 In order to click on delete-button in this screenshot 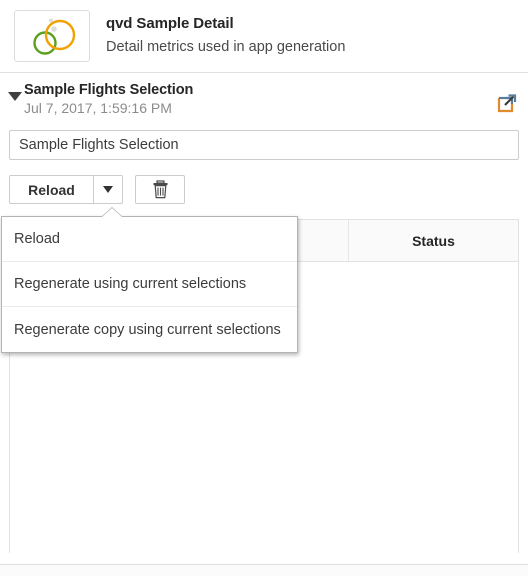, I will do `click(160, 189)`.